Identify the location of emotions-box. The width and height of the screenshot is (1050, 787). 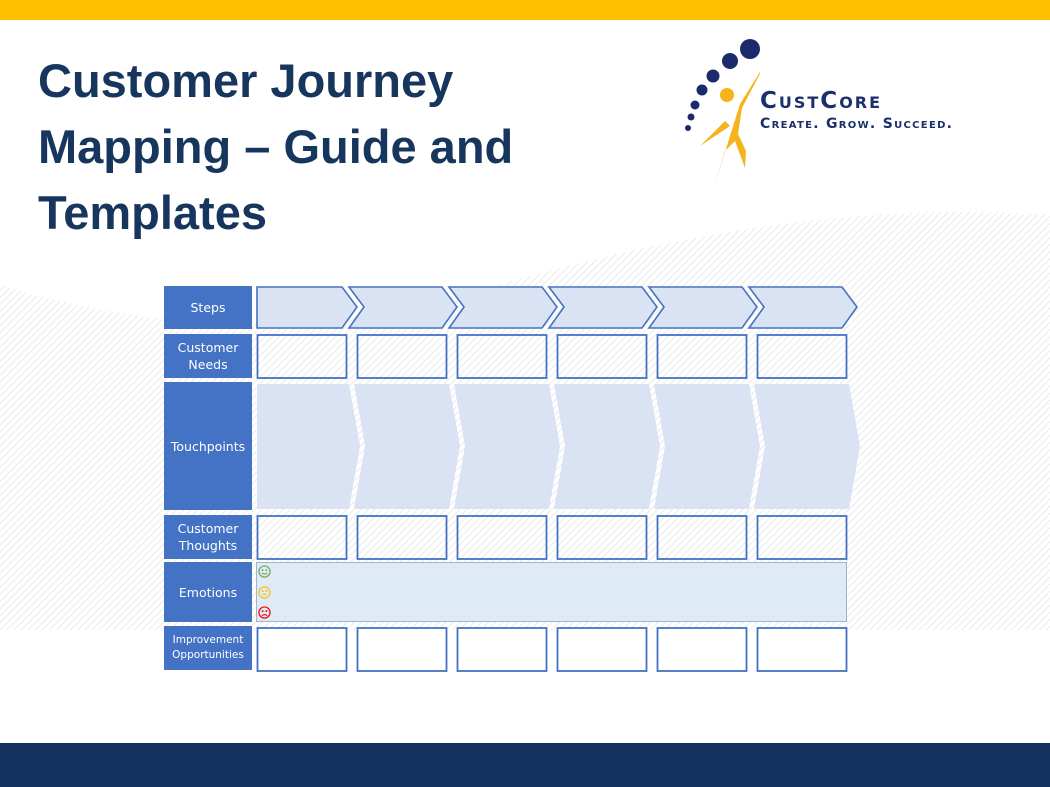
(551, 592).